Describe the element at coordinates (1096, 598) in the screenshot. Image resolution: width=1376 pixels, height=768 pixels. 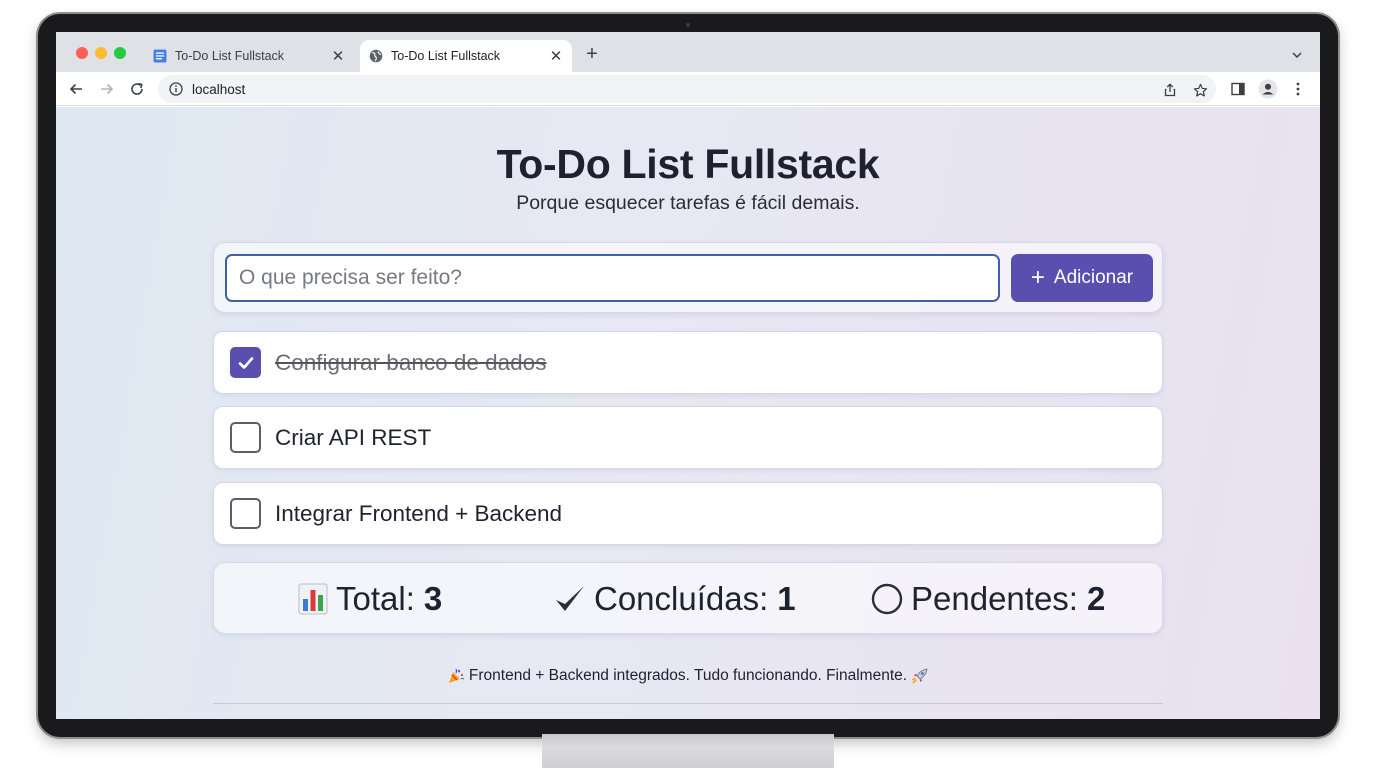
I see `stat-pending-value: 2` at that location.